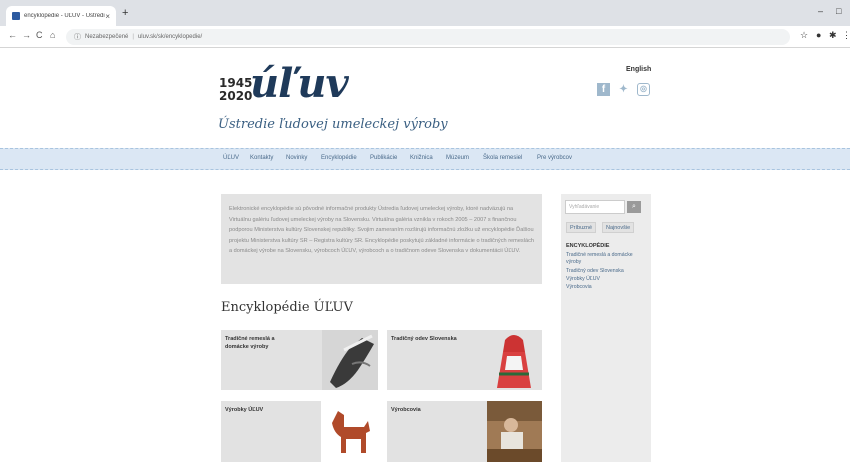 Image resolution: width=850 pixels, height=462 pixels. What do you see at coordinates (255, 410) in the screenshot?
I see `card-label: Výrobky ÚĽUV` at bounding box center [255, 410].